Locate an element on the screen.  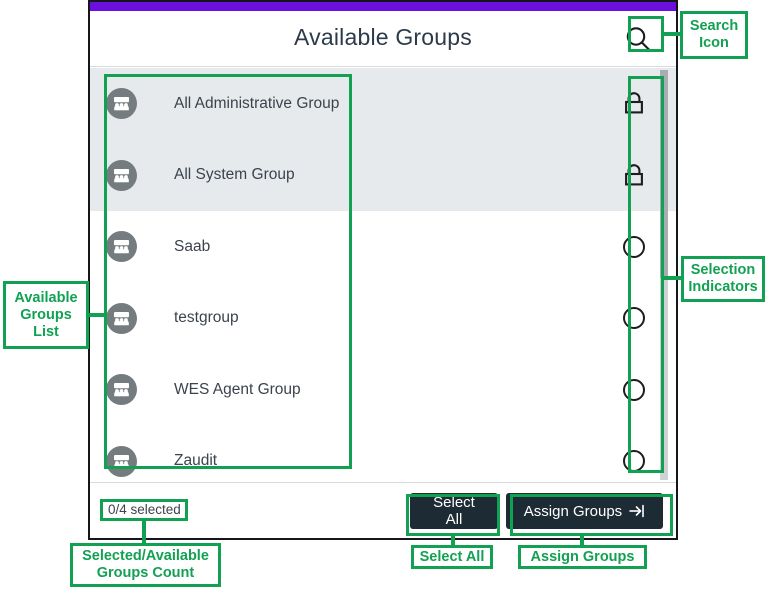
select-all-label: Select All is located at coordinates (454, 511).